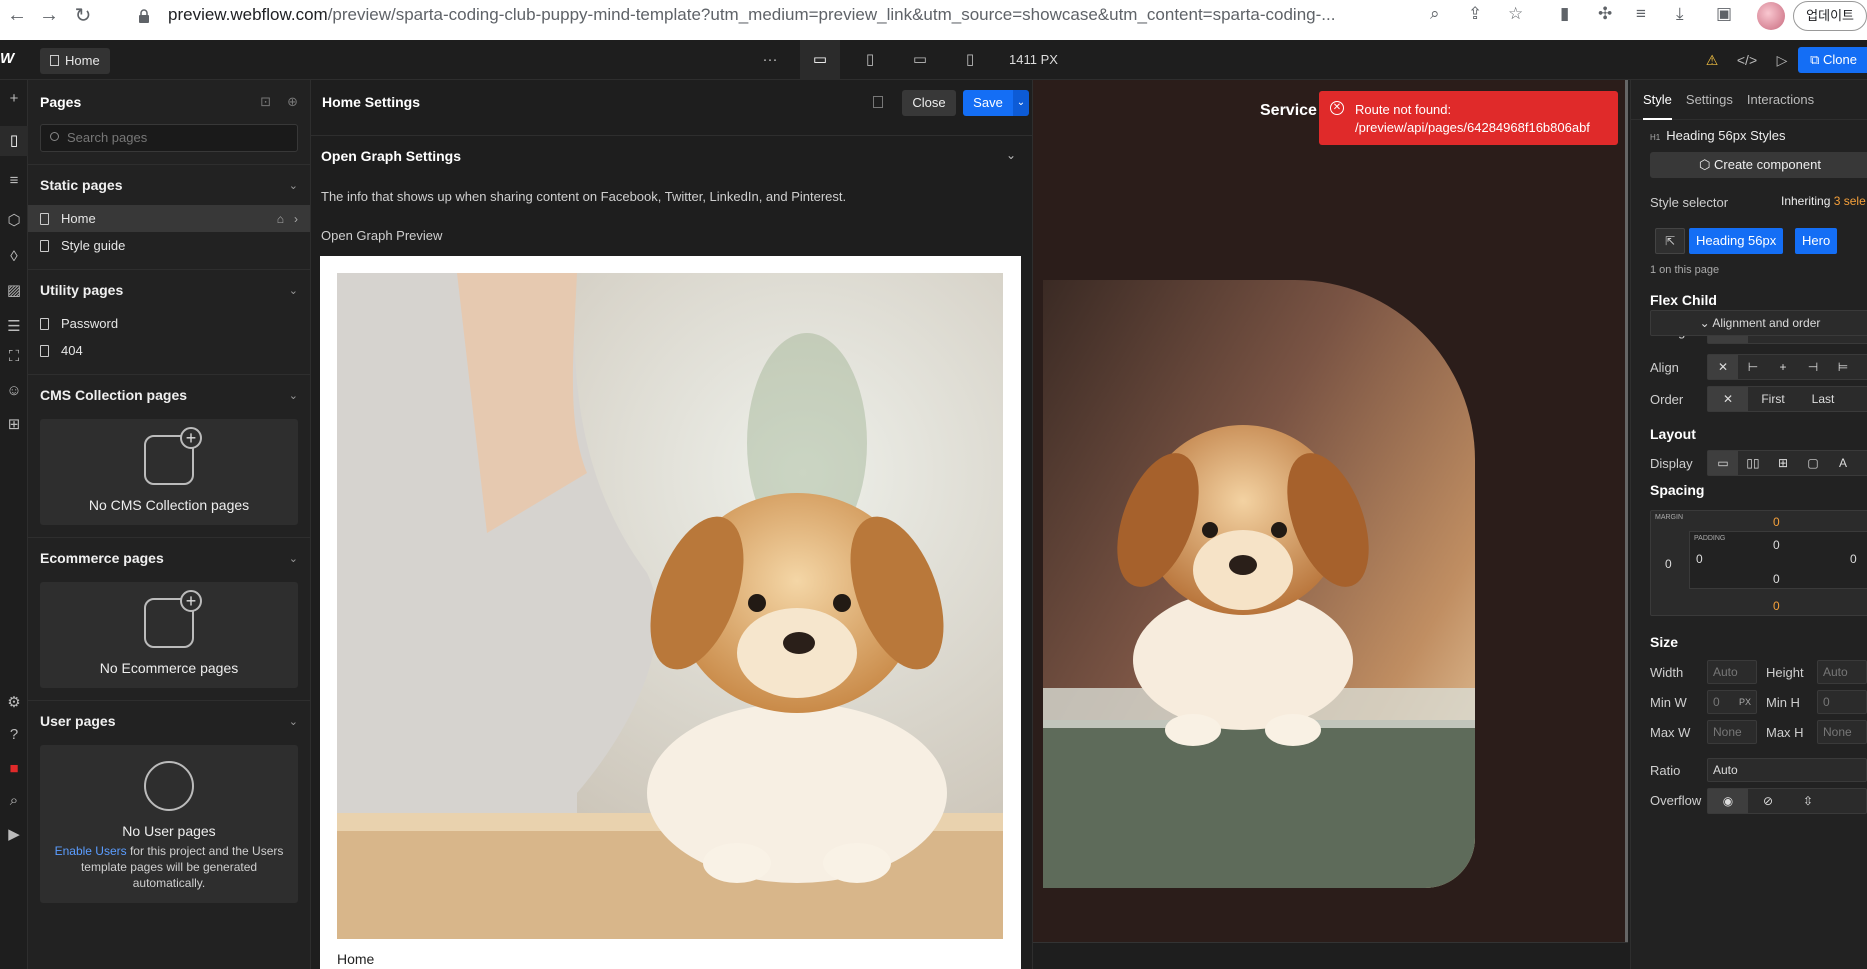 The image size is (1867, 969). What do you see at coordinates (1728, 801) in the screenshot?
I see `overflow-visible-icon: ◉` at bounding box center [1728, 801].